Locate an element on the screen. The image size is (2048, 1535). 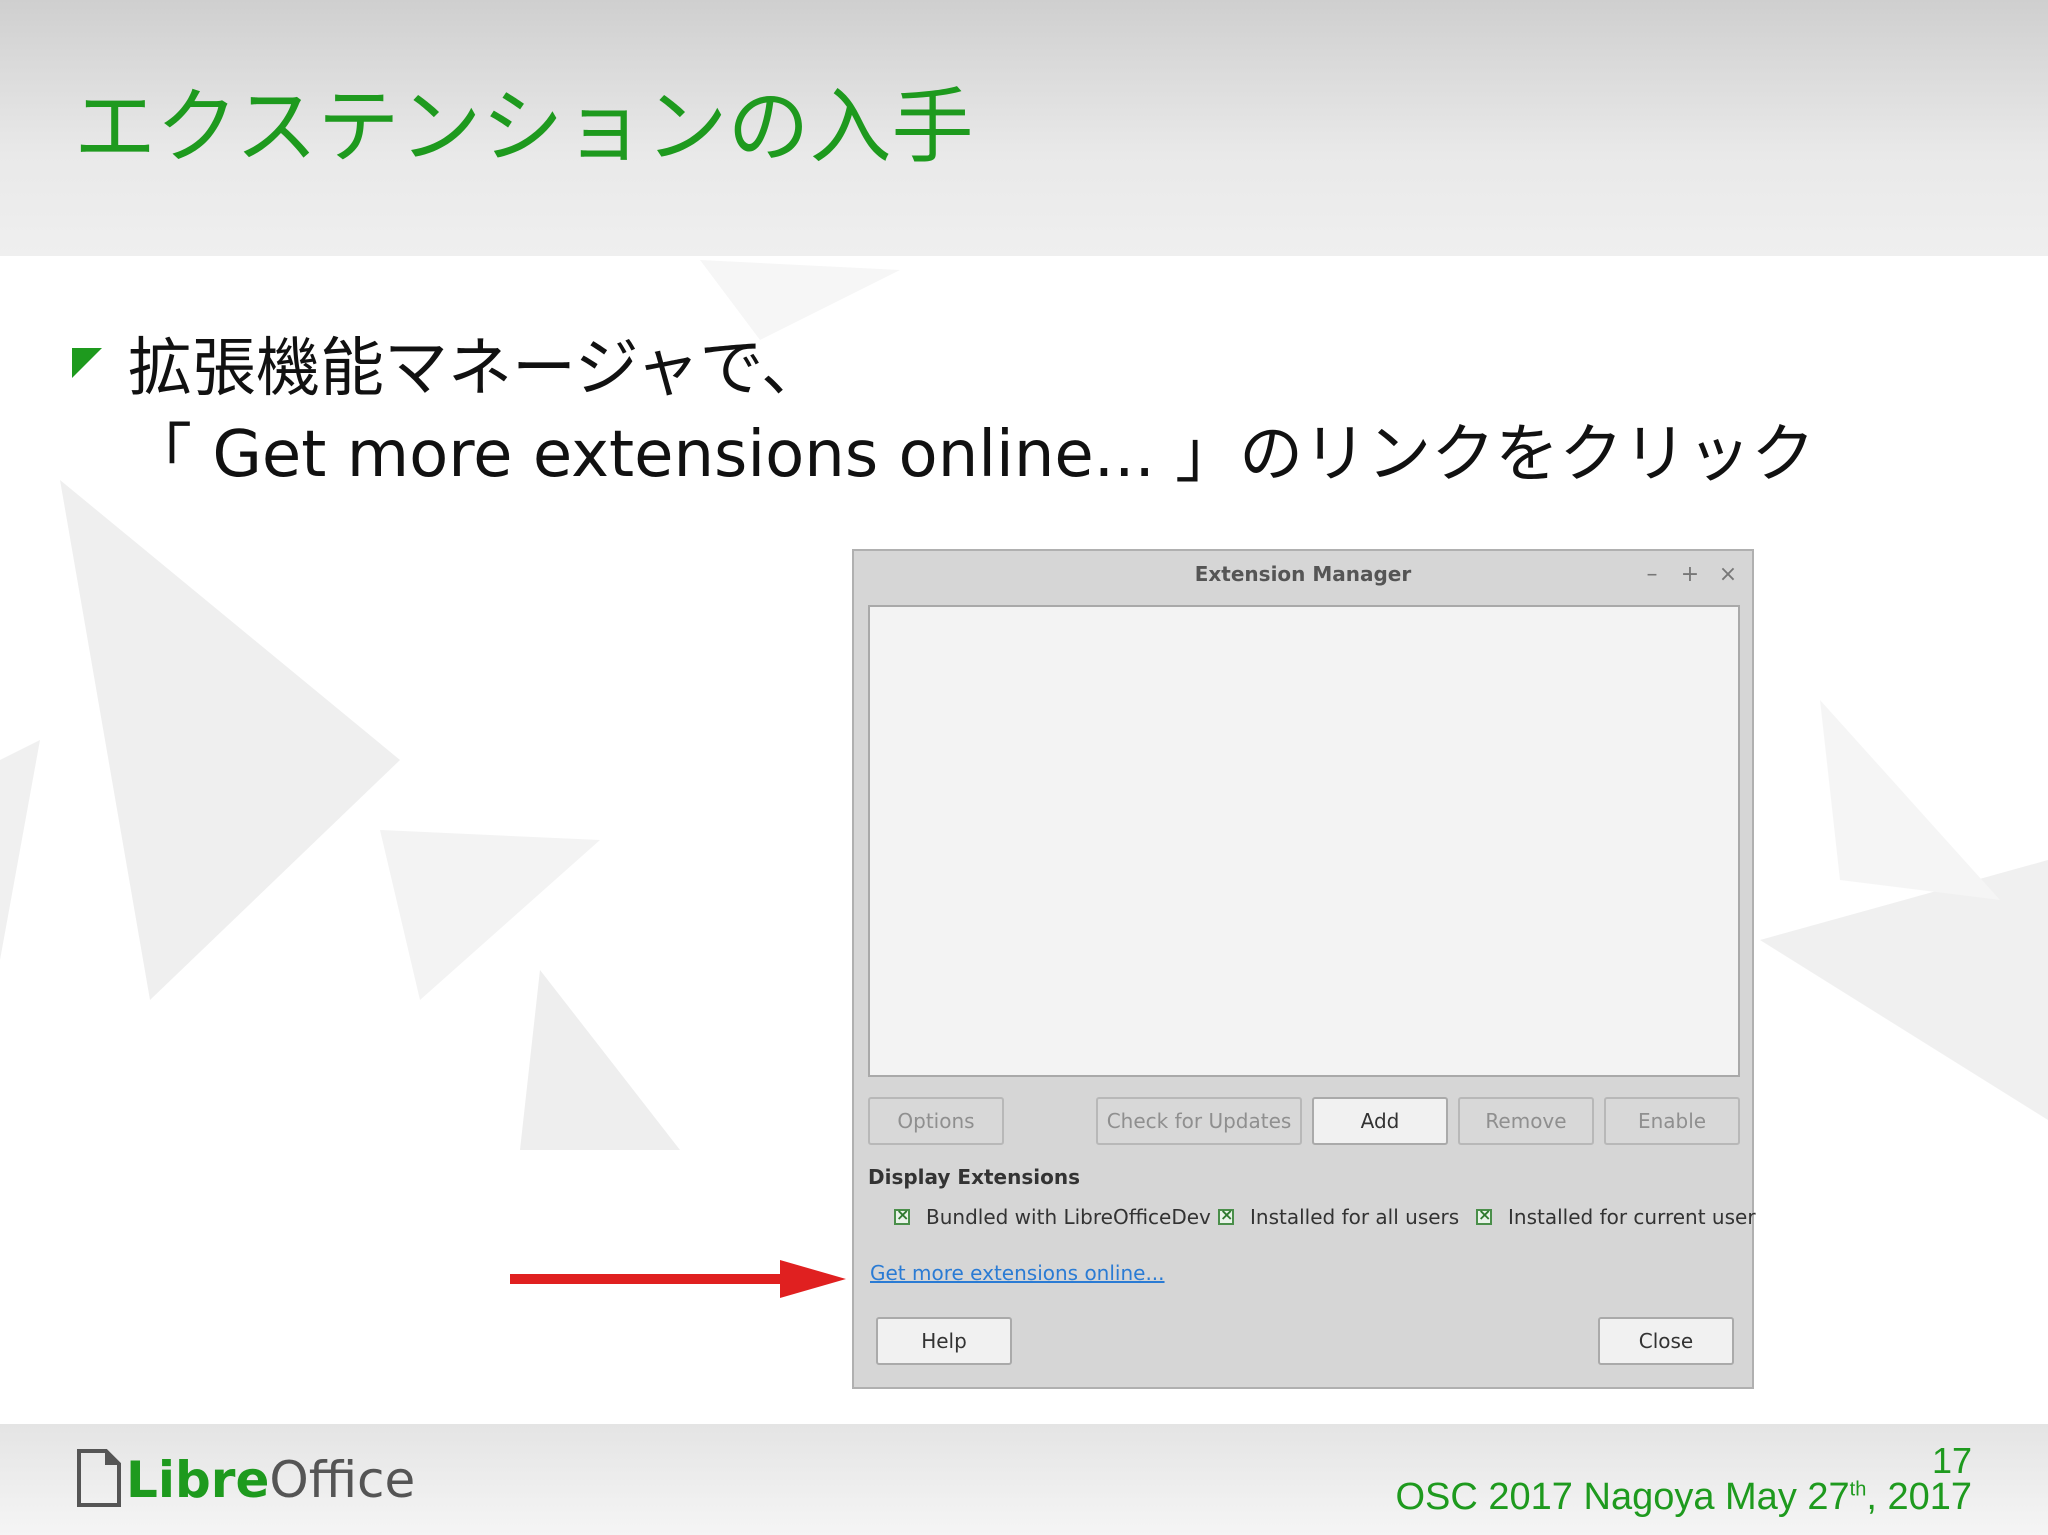
extension-list is located at coordinates (1304, 841).